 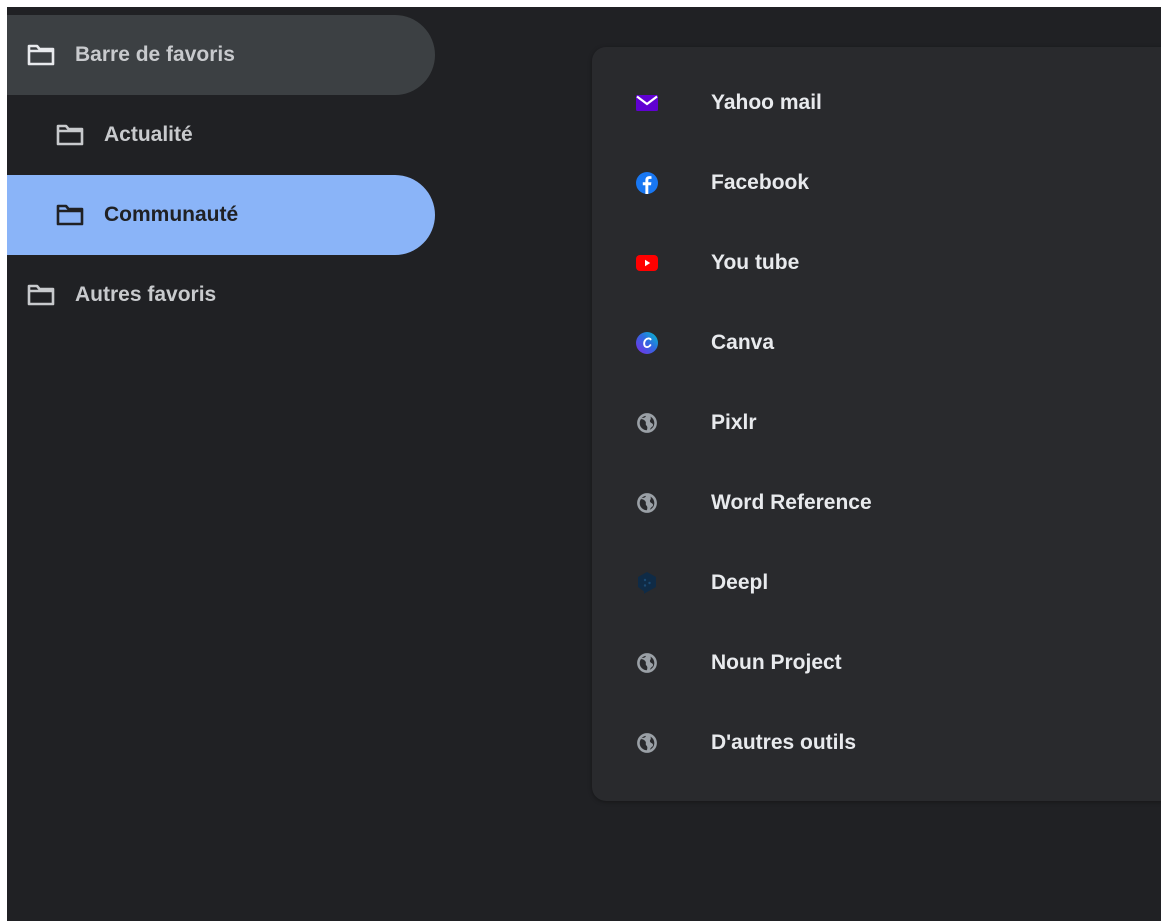 I want to click on bookmark-item-pixlr: Pixlr, so click(x=876, y=423).